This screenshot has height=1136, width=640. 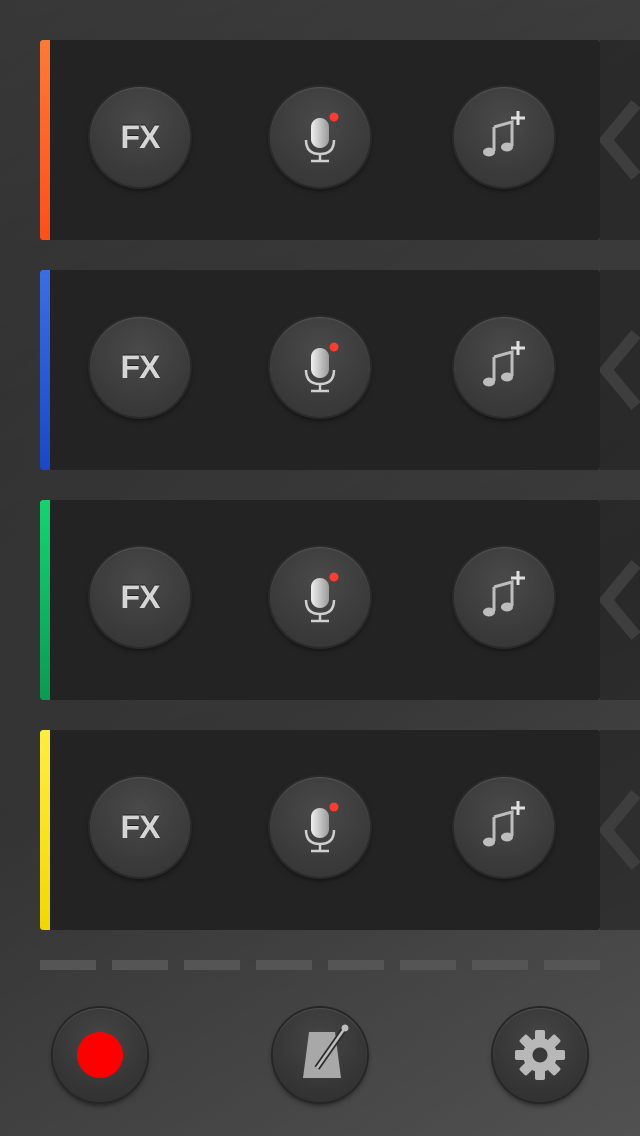 I want to click on track-2-fx-button: FX, so click(x=140, y=367).